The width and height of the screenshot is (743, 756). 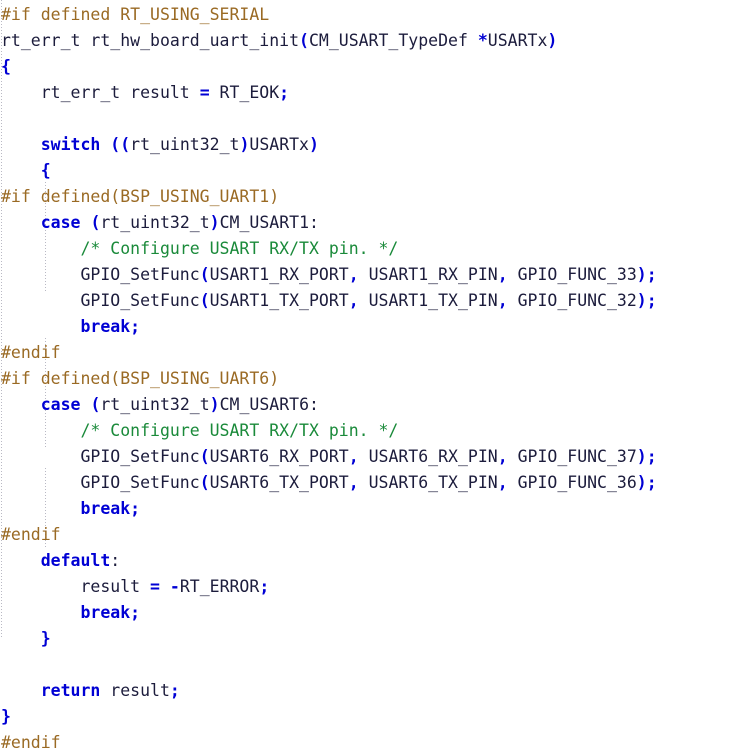 What do you see at coordinates (269, 404) in the screenshot?
I see `code-token-plain: CM_USART6:` at bounding box center [269, 404].